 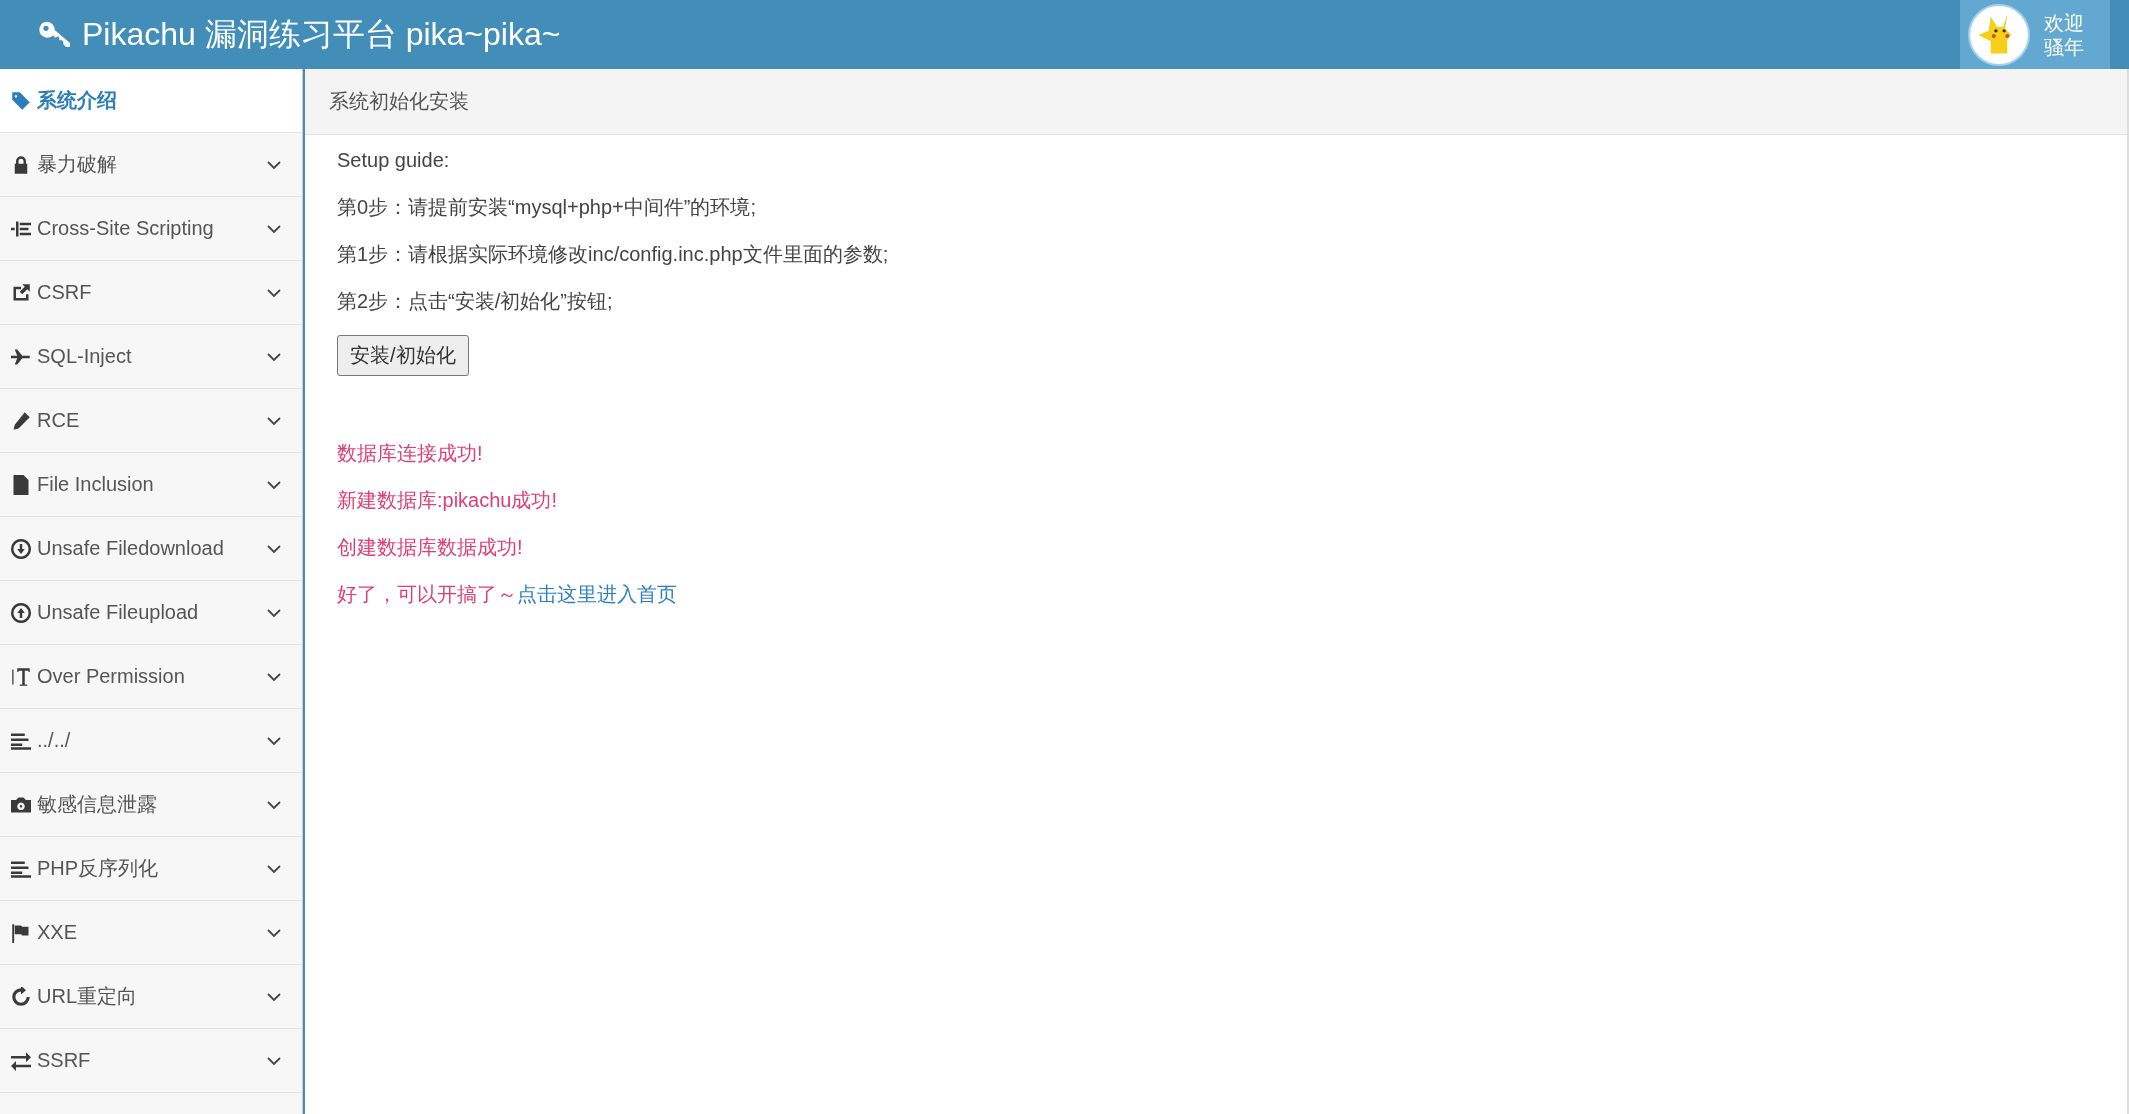 What do you see at coordinates (21, 676) in the screenshot?
I see `text-height-icon` at bounding box center [21, 676].